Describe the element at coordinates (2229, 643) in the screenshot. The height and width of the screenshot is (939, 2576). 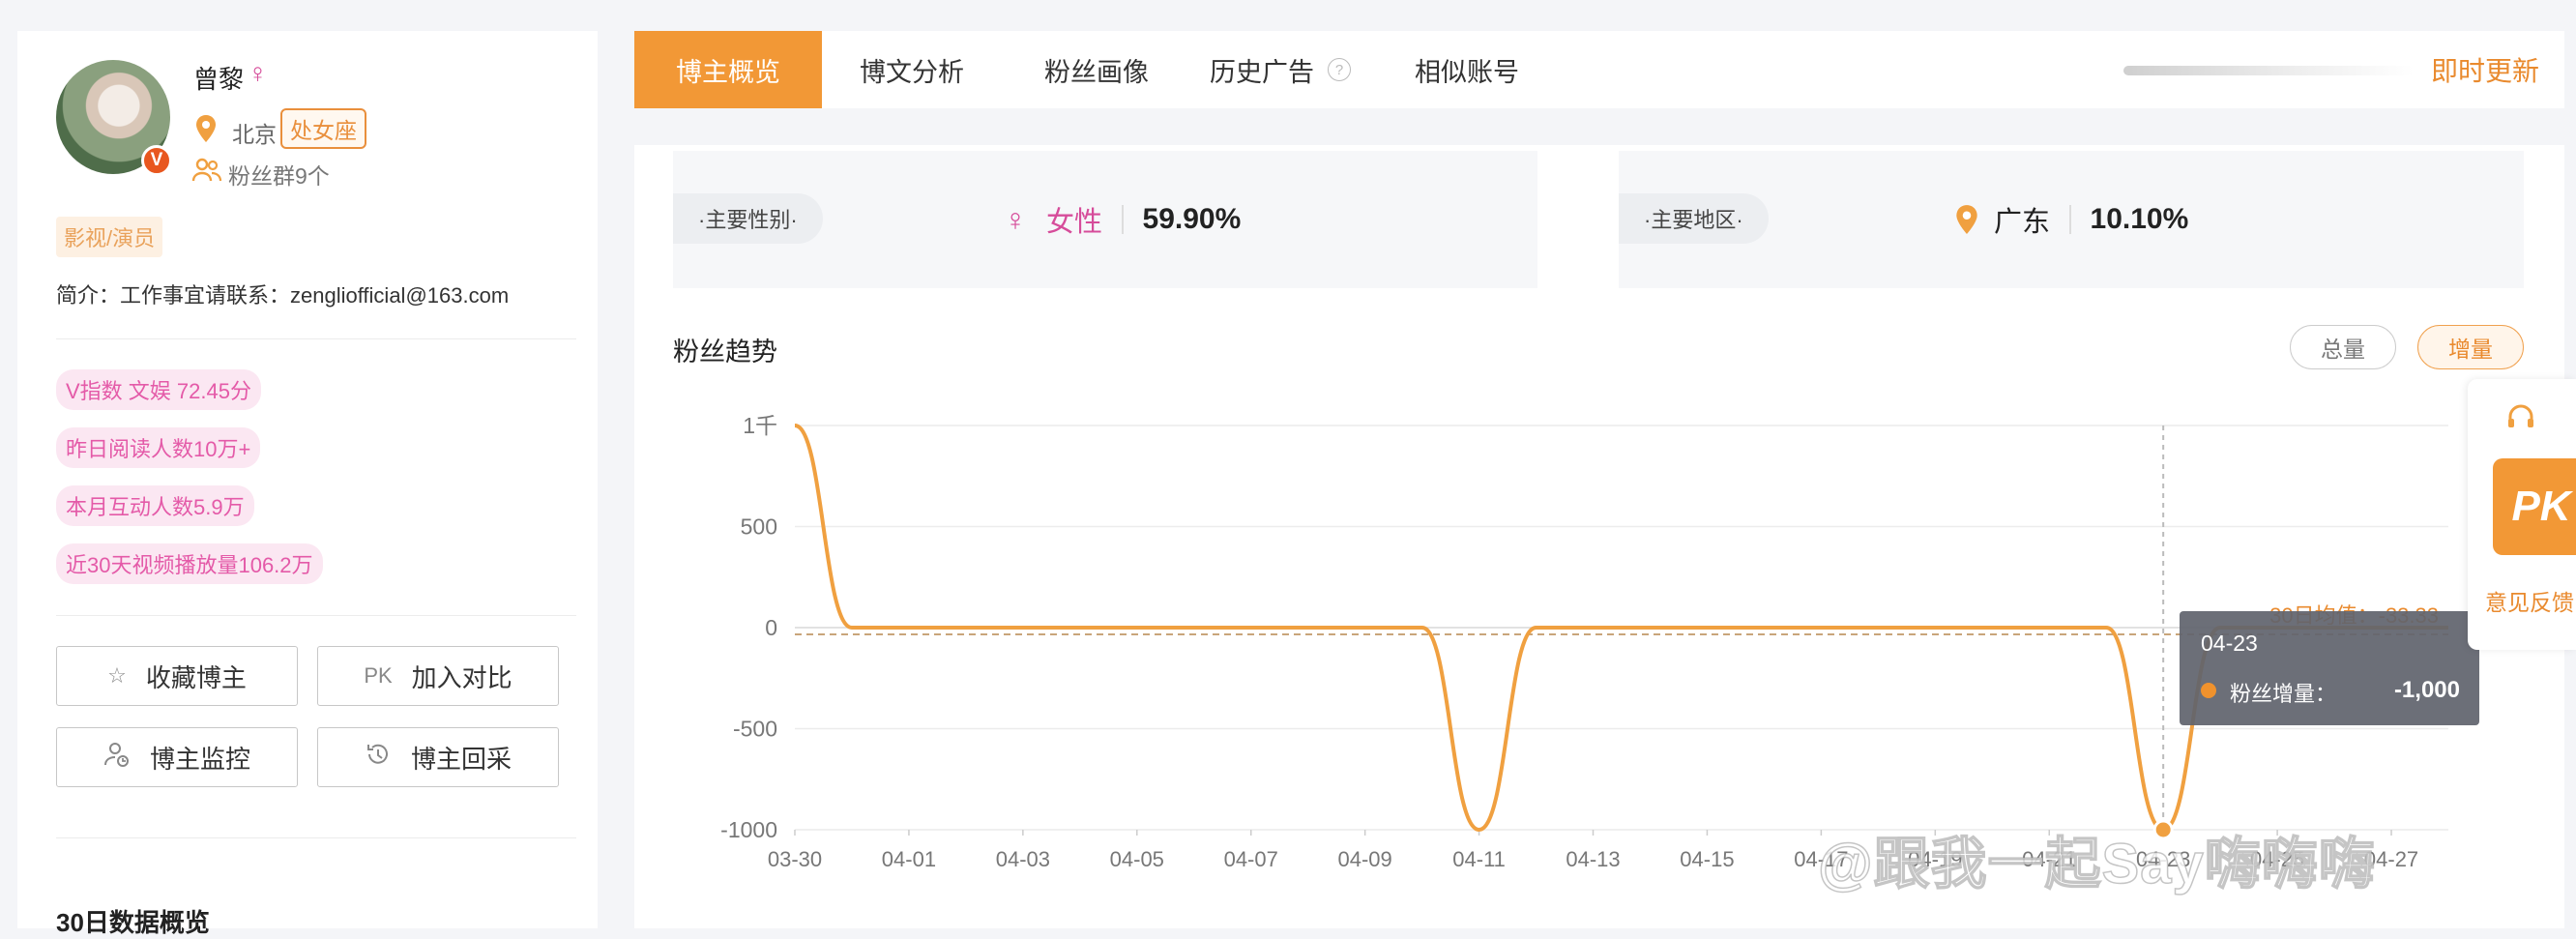
I see `tooltip-date: 04-23` at that location.